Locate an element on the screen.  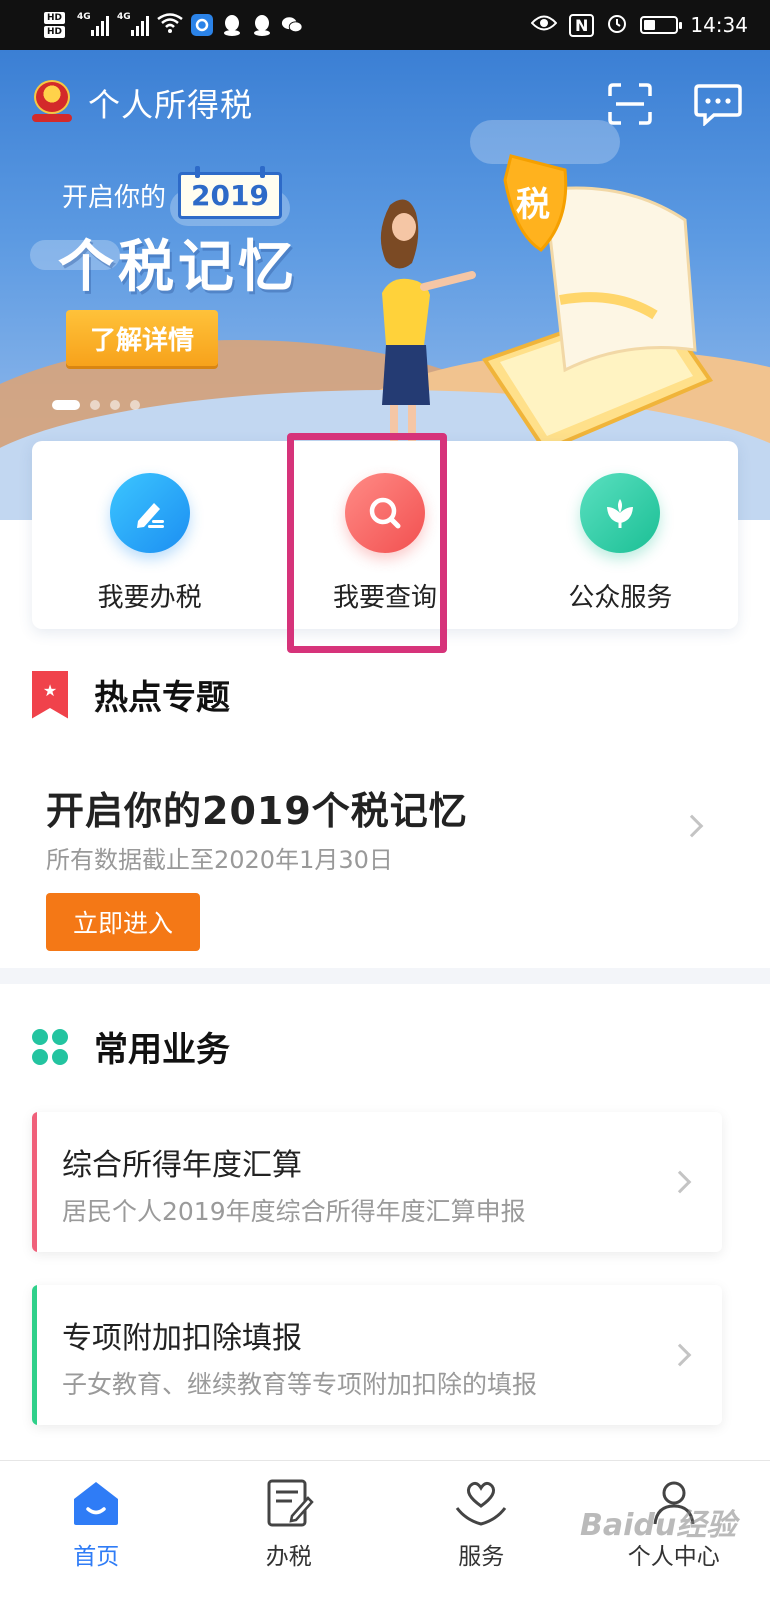
tab-tax: 办税 is located at coordinates (289, 1530).